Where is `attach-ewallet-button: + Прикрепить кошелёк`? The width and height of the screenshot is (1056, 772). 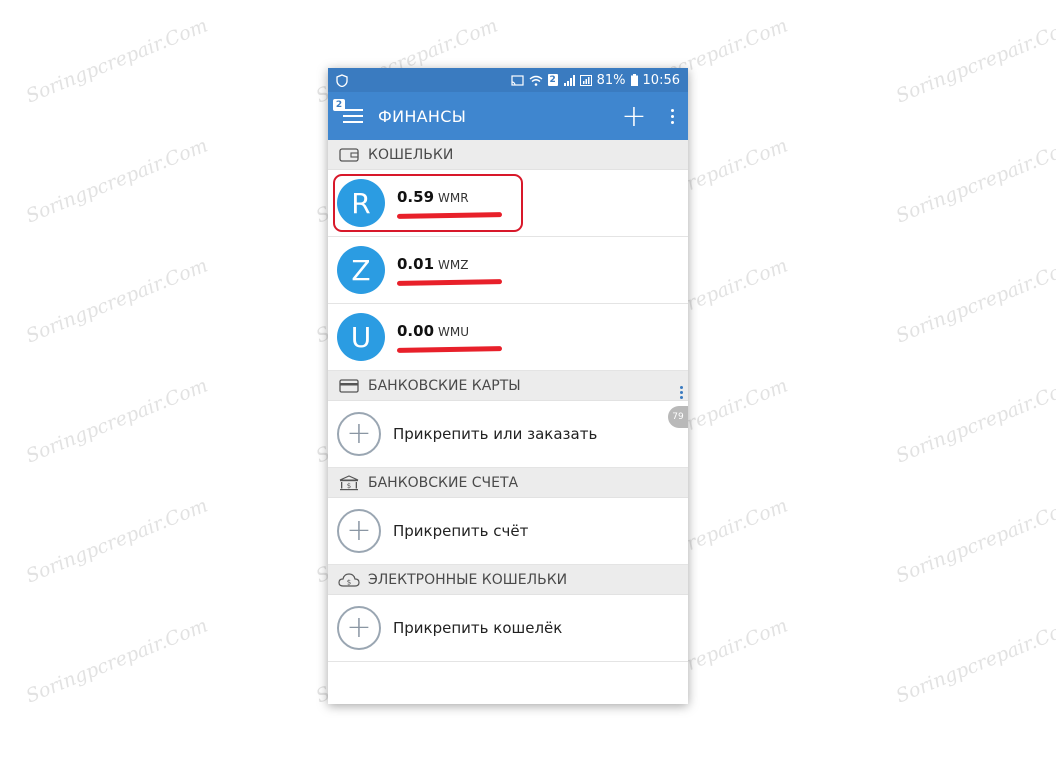
attach-ewallet-button: + Прикрепить кошелёк is located at coordinates (508, 628).